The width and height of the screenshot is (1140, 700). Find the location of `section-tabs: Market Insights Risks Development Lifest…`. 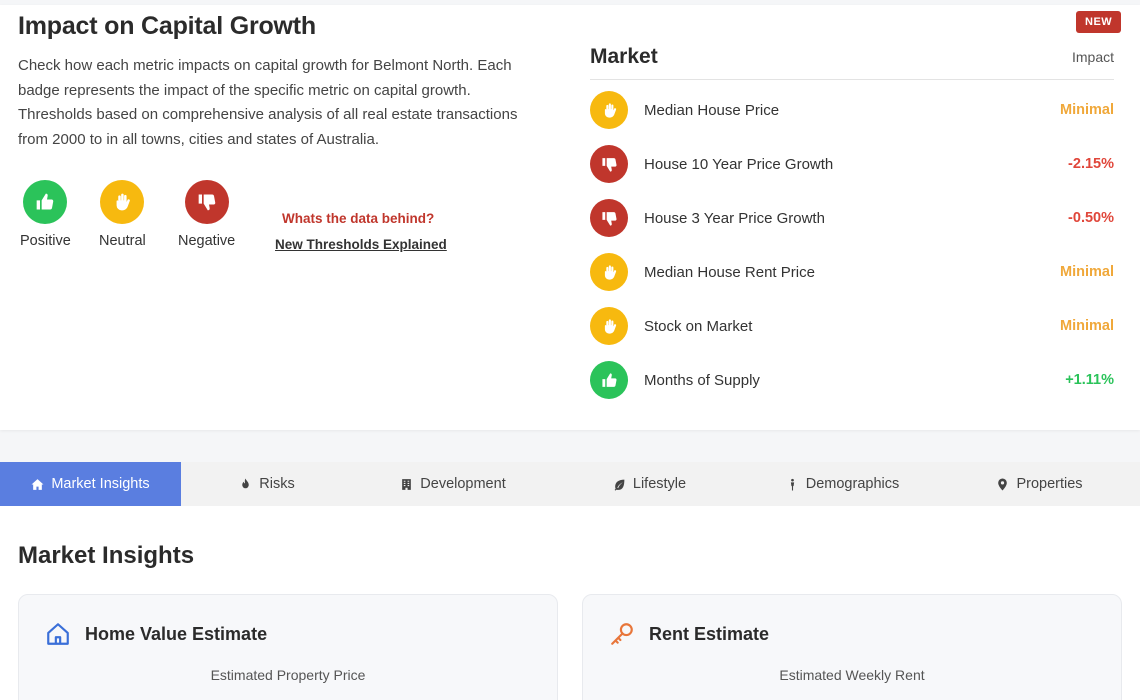

section-tabs: Market Insights Risks Development Lifest… is located at coordinates (570, 484).